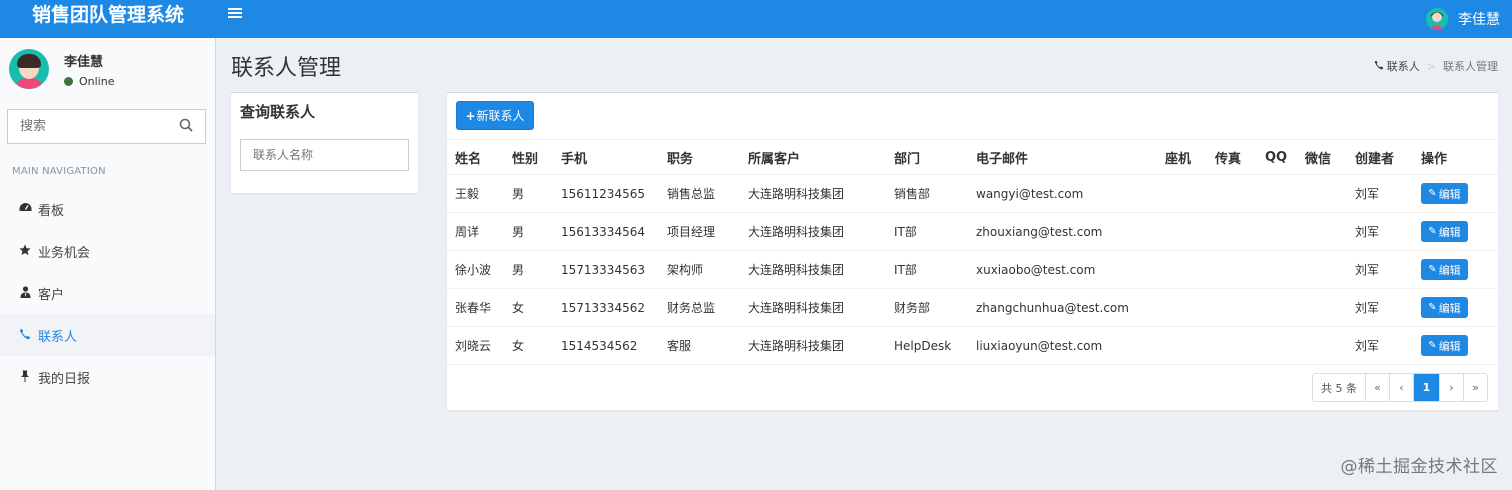 Image resolution: width=1512 pixels, height=490 pixels. Describe the element at coordinates (1470, 66) in the screenshot. I see `breadcrumb-current: 联系人管理` at that location.